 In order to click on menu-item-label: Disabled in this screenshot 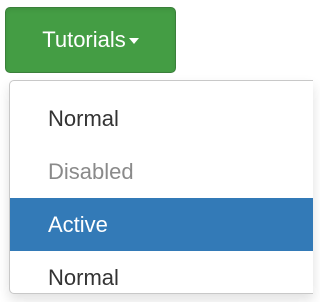, I will do `click(91, 171)`.